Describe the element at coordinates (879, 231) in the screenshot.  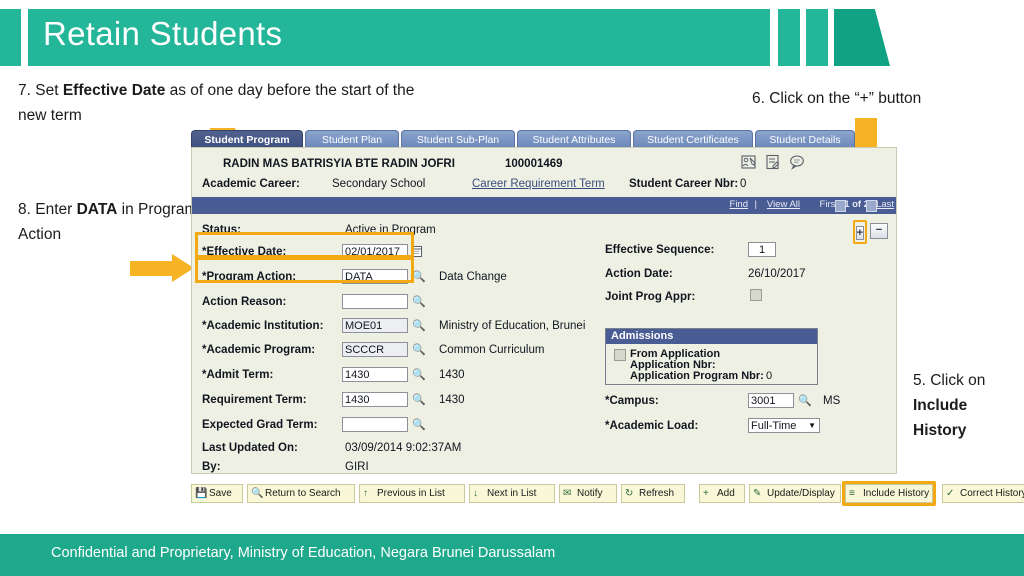
I see `delete-row-button: −` at that location.